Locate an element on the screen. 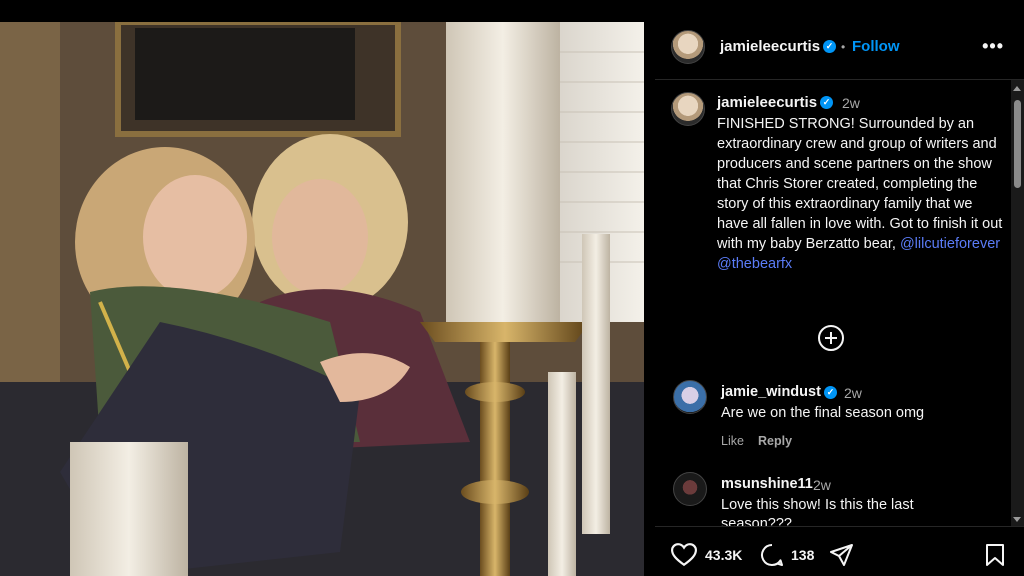 The image size is (1024, 576). caption-timestamp: 2w is located at coordinates (851, 103).